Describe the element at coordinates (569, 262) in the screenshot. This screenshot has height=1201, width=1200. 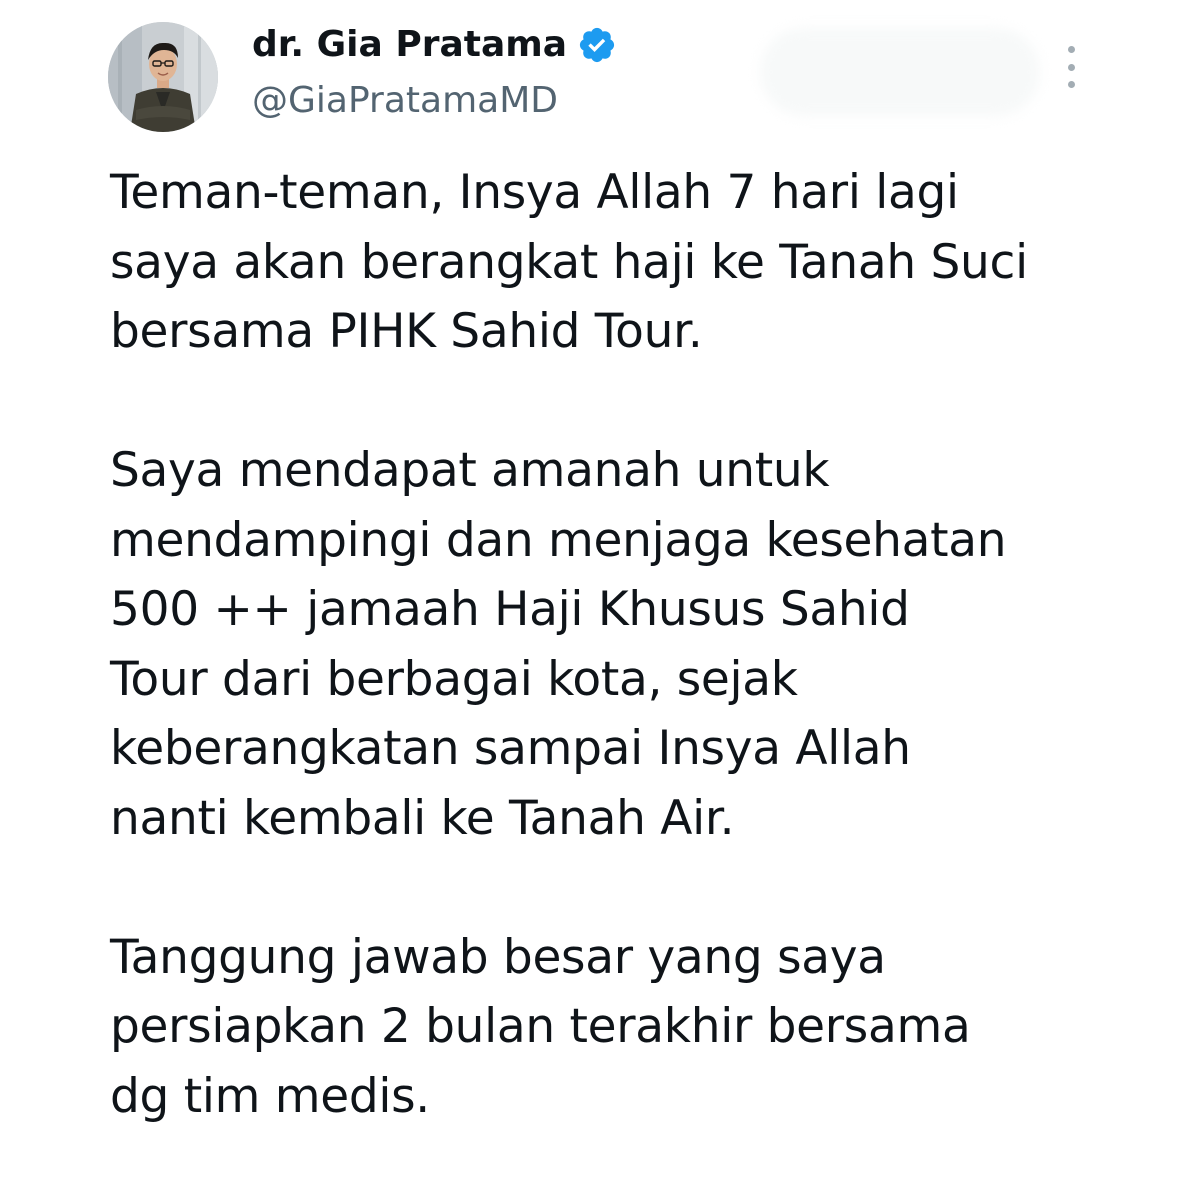
I see `tweet-line: saya akan berangkat haji ke Tanah Suci` at that location.